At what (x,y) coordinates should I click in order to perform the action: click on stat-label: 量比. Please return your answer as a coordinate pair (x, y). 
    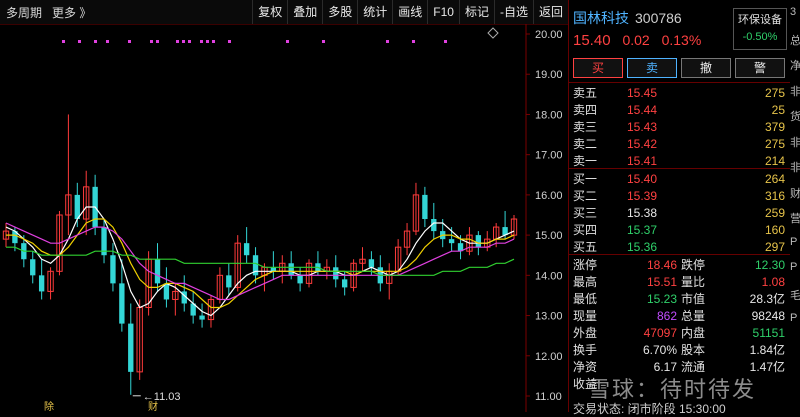
    Looking at the image, I should click on (693, 282).